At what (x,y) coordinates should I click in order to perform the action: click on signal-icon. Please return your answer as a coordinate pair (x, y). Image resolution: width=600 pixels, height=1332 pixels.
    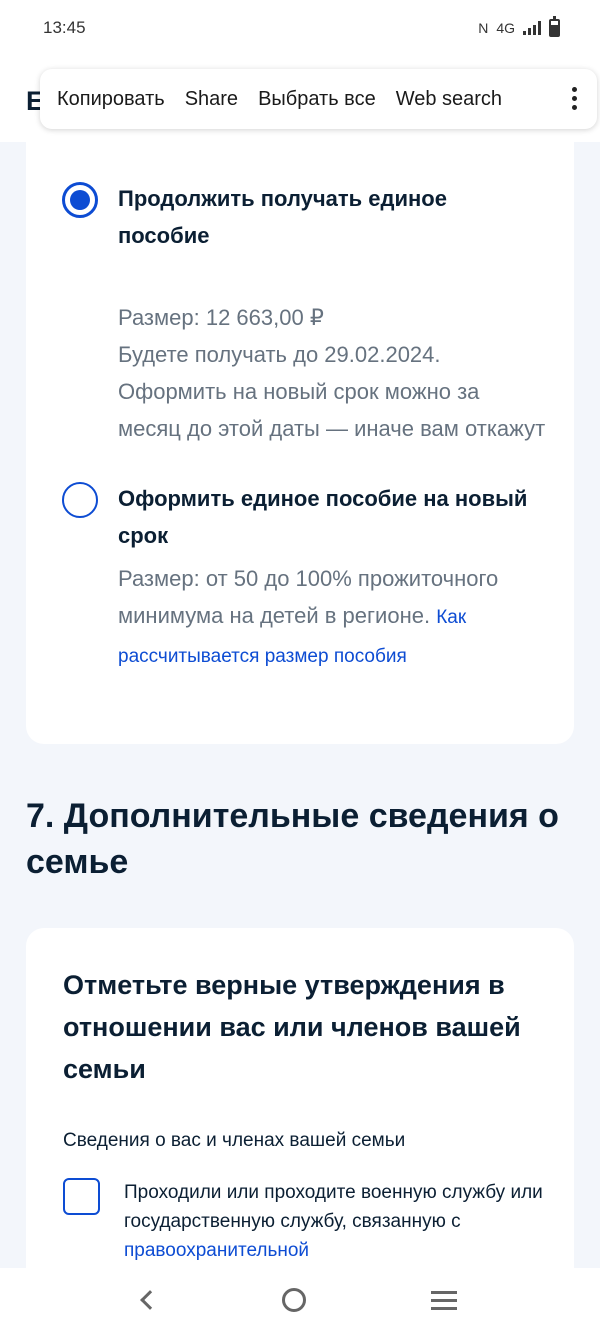
    Looking at the image, I should click on (532, 28).